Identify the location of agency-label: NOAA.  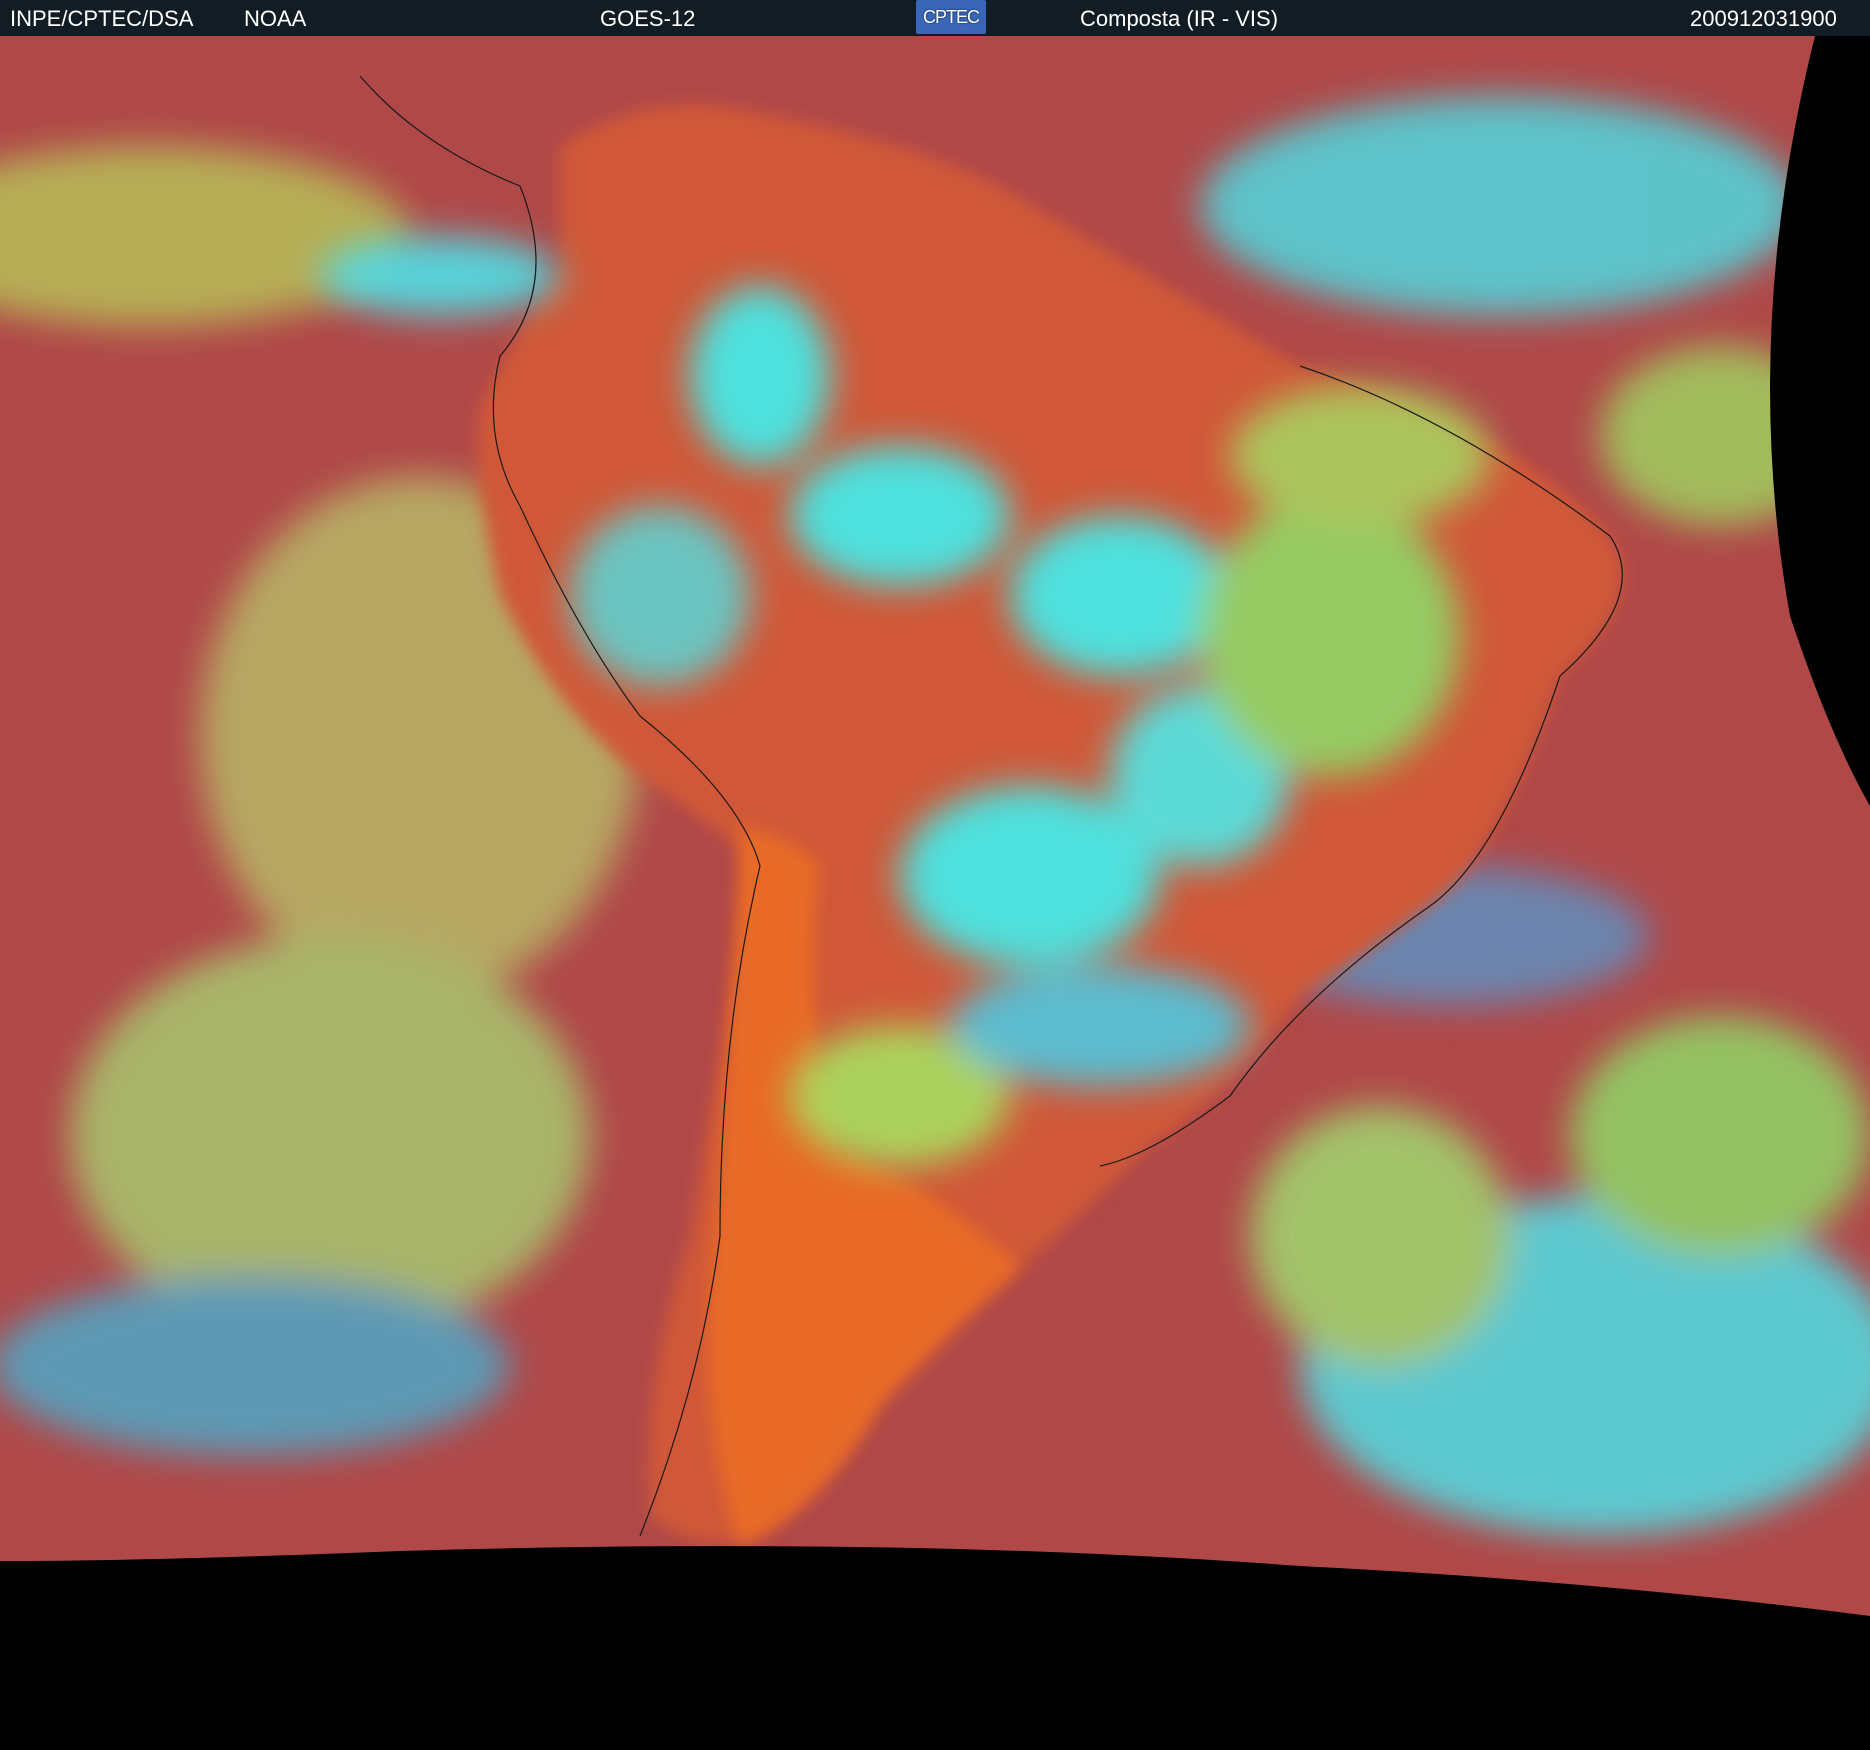
(275, 18).